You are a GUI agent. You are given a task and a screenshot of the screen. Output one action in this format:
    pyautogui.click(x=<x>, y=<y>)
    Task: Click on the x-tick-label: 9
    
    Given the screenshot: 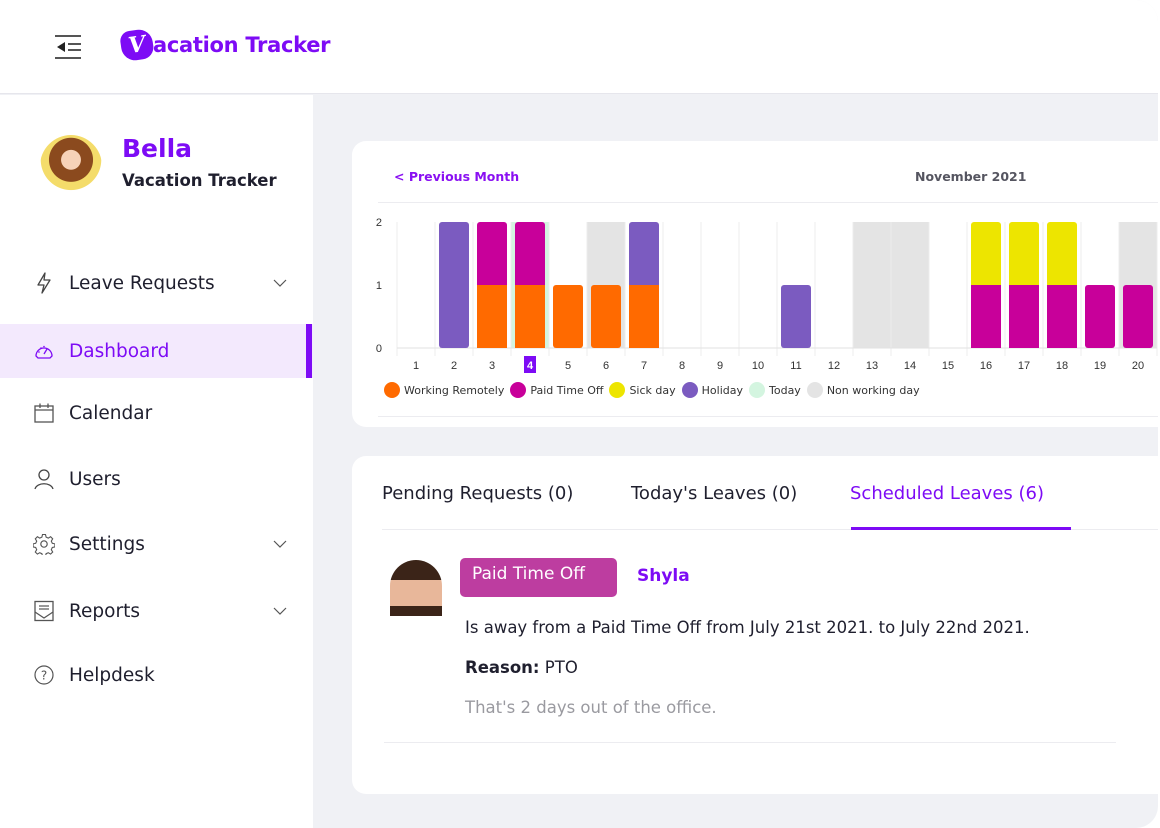 What is the action you would take?
    pyautogui.click(x=720, y=366)
    